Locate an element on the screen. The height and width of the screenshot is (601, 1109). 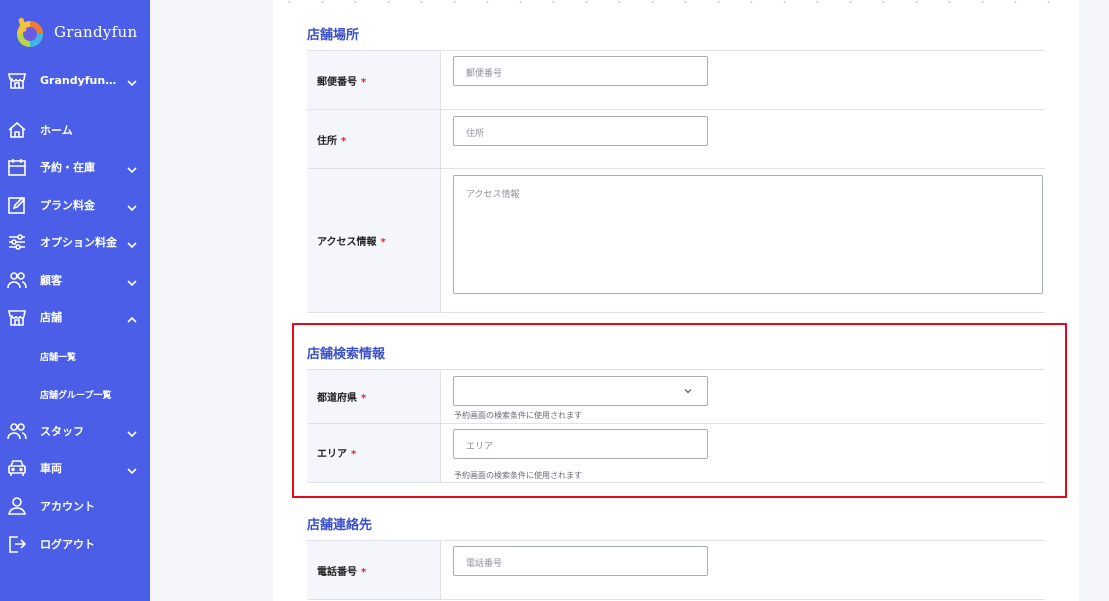
access-info-textarea: アクセス情報 is located at coordinates (748, 234).